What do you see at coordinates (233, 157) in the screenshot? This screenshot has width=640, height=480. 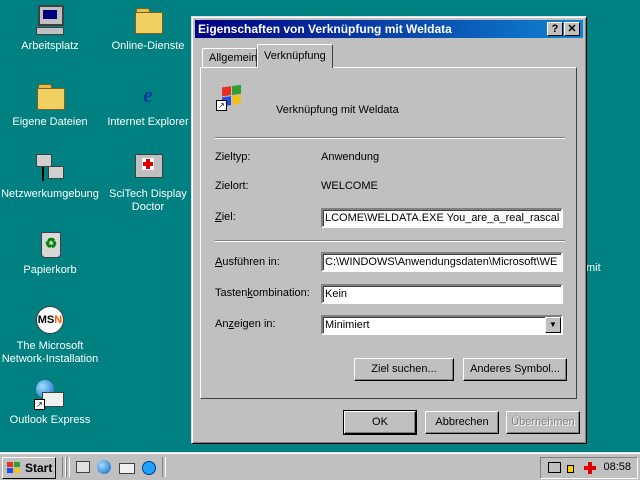 I see `zieltyp-label: Zieltyp:` at bounding box center [233, 157].